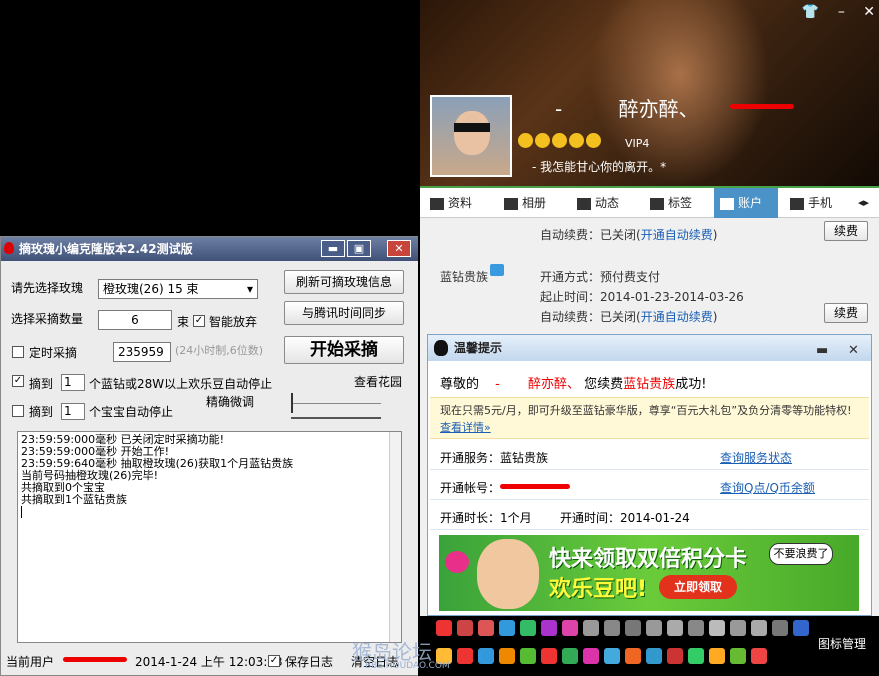  Describe the element at coordinates (608, 203) in the screenshot. I see `tab-feed: 动态` at that location.